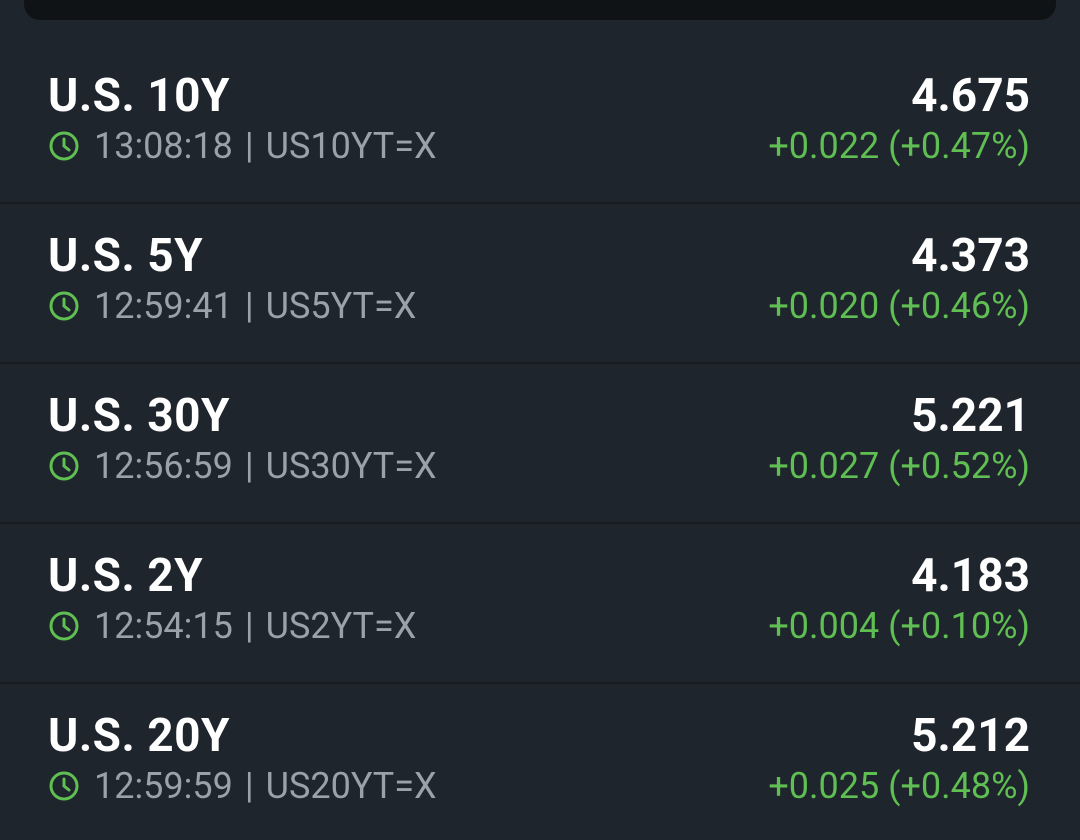 Image resolution: width=1080 pixels, height=840 pixels. I want to click on quote-change: +0.004 (+0.10%), so click(899, 626).